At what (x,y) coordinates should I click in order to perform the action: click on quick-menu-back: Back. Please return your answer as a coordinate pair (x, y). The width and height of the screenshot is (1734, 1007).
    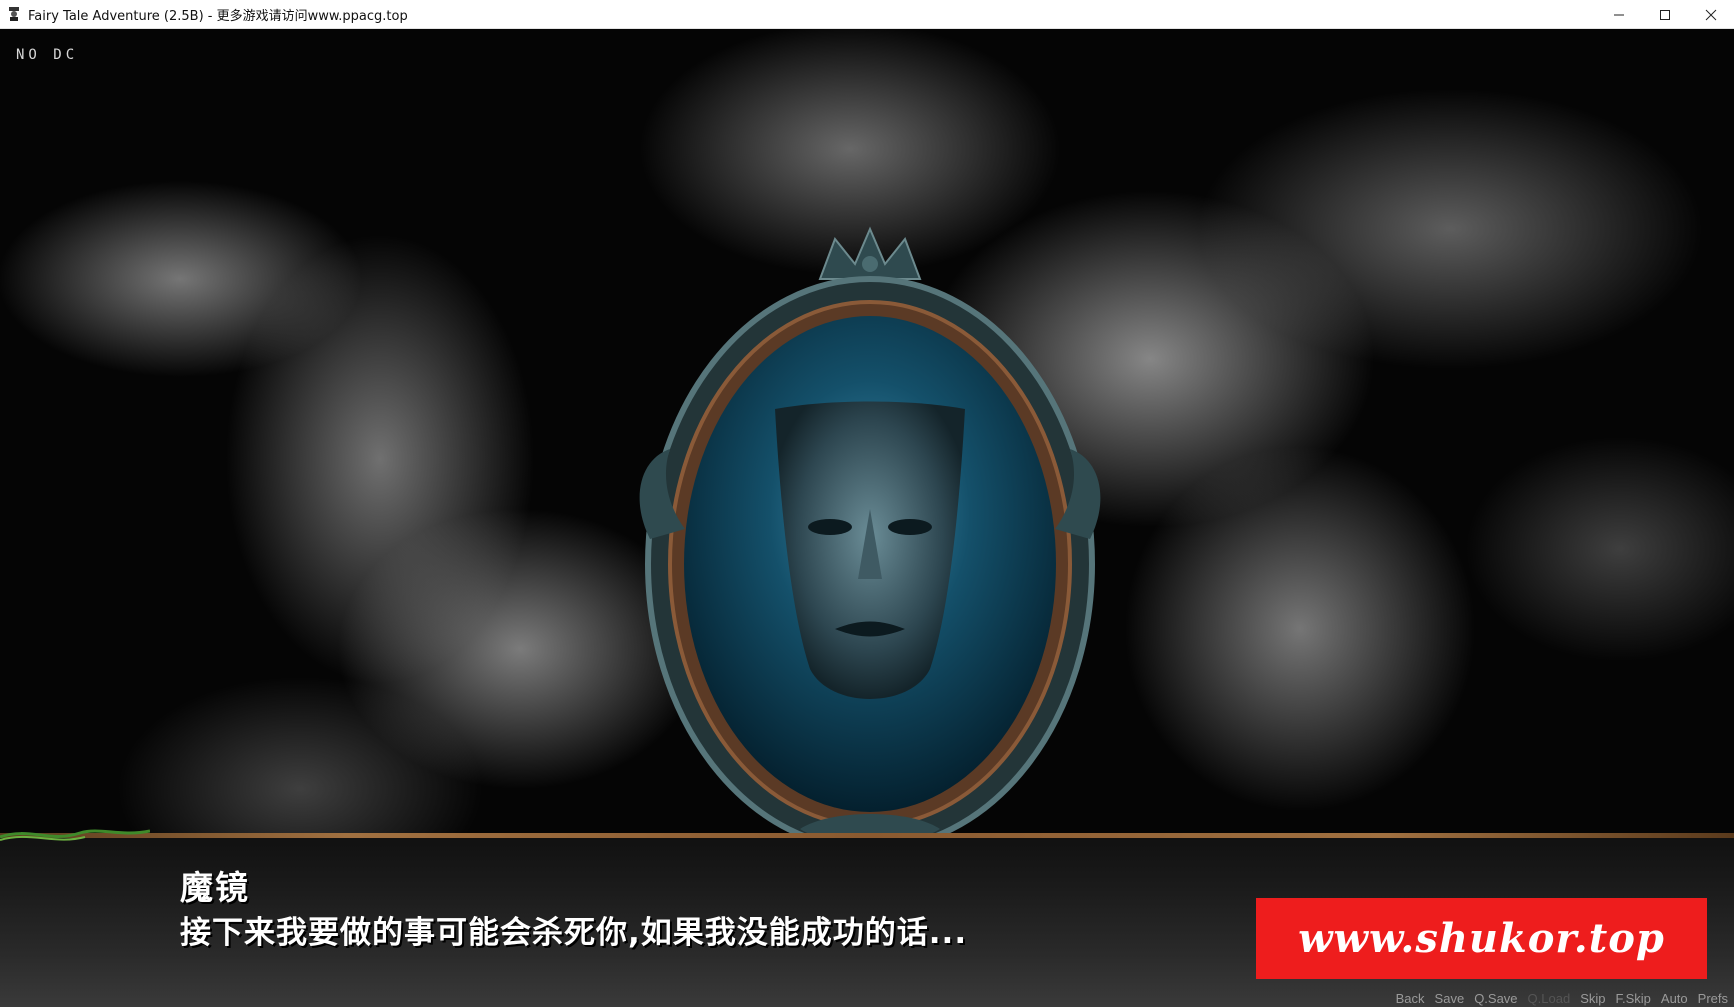
    Looking at the image, I should click on (1410, 998).